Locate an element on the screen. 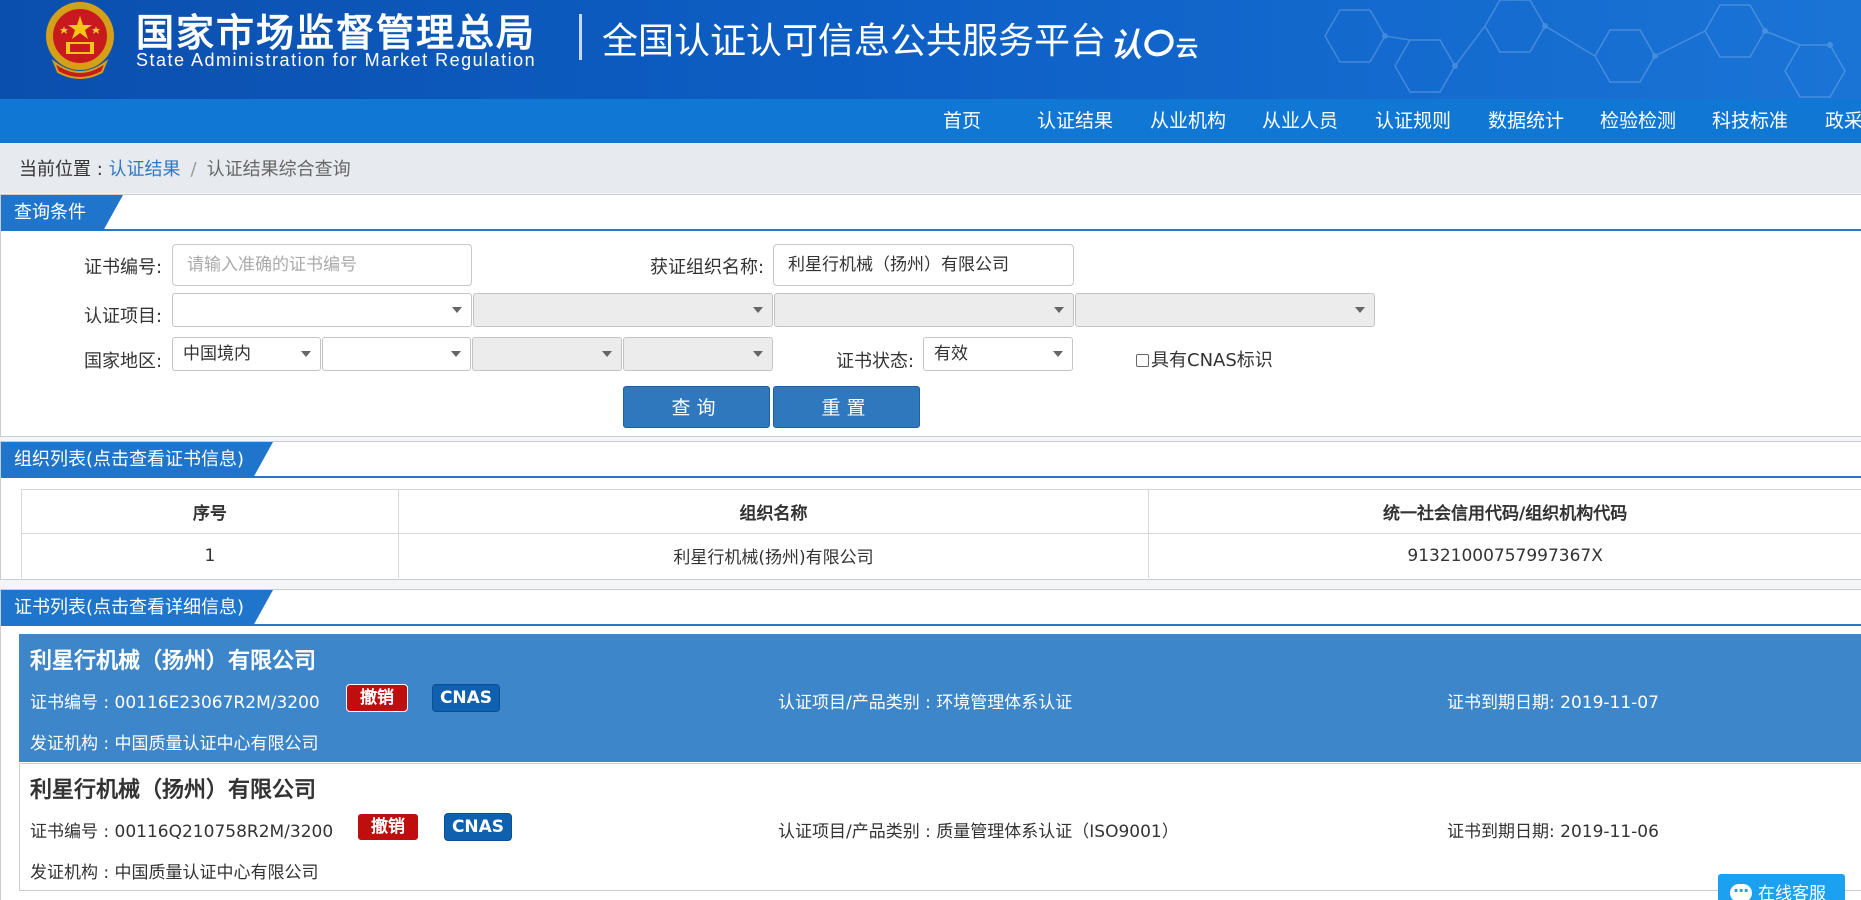  nav-item-statistics: 数据统计 is located at coordinates (1526, 121).